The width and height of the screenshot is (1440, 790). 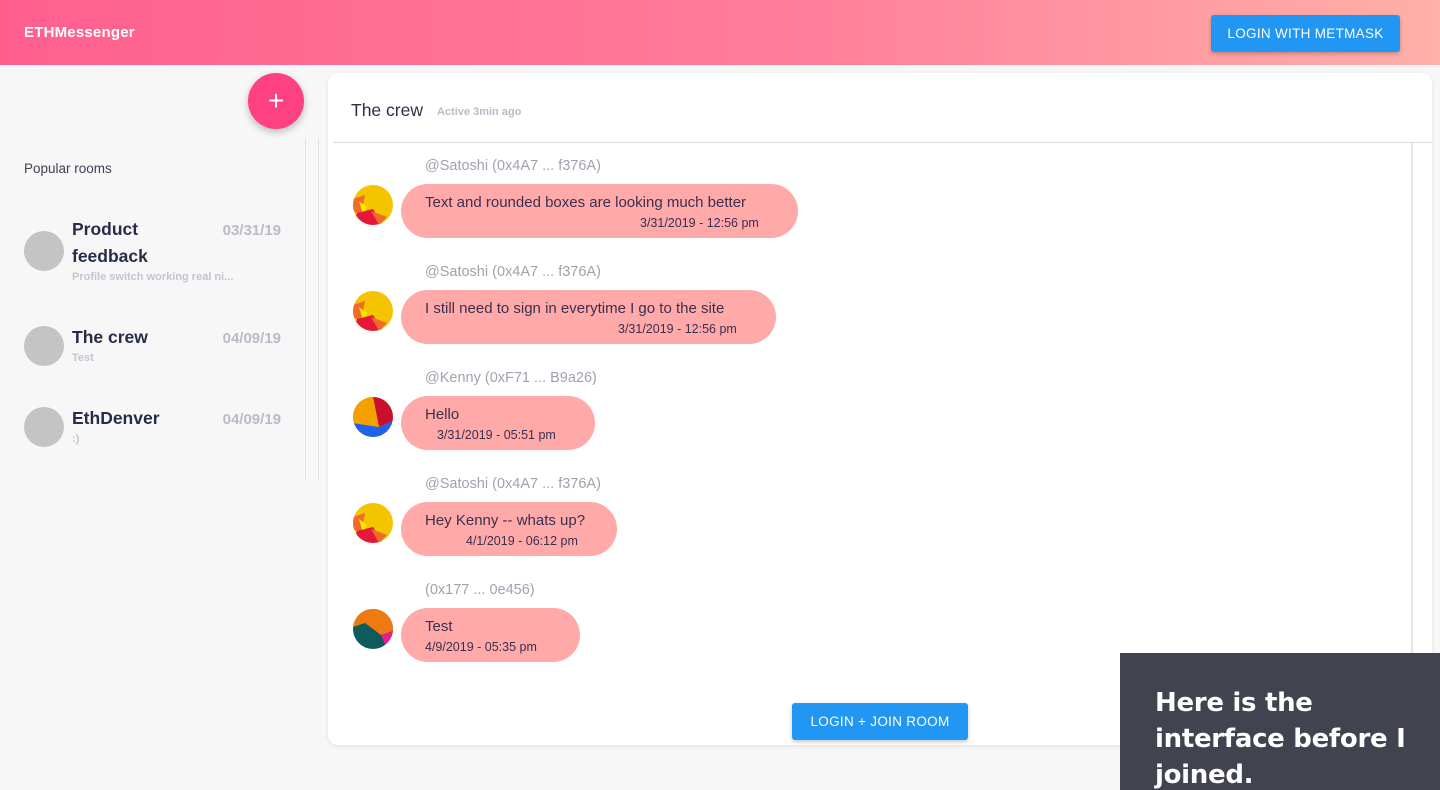 I want to click on chat-header-divider, so click(x=882, y=142).